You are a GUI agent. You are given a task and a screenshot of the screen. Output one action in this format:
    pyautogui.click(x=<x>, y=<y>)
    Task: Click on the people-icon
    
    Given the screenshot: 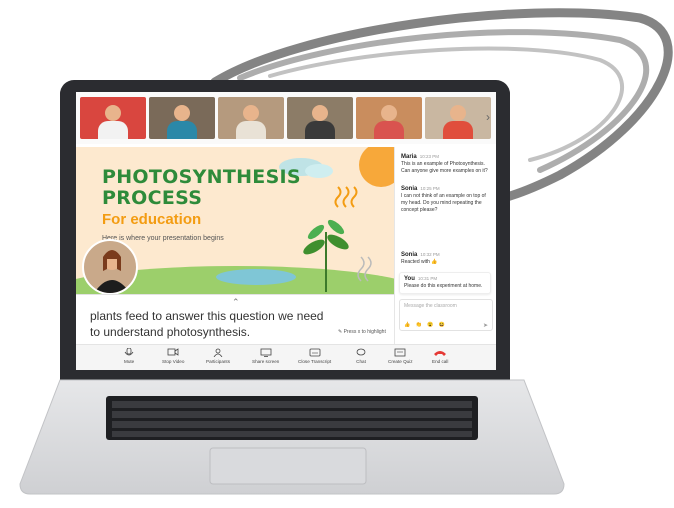 What is the action you would take?
    pyautogui.click(x=218, y=352)
    